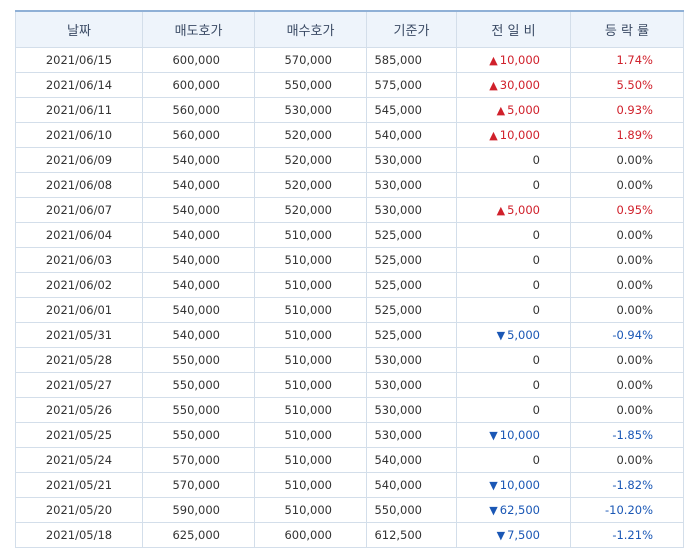 The height and width of the screenshot is (553, 689). I want to click on cell-date: 2021/06/04, so click(79, 235).